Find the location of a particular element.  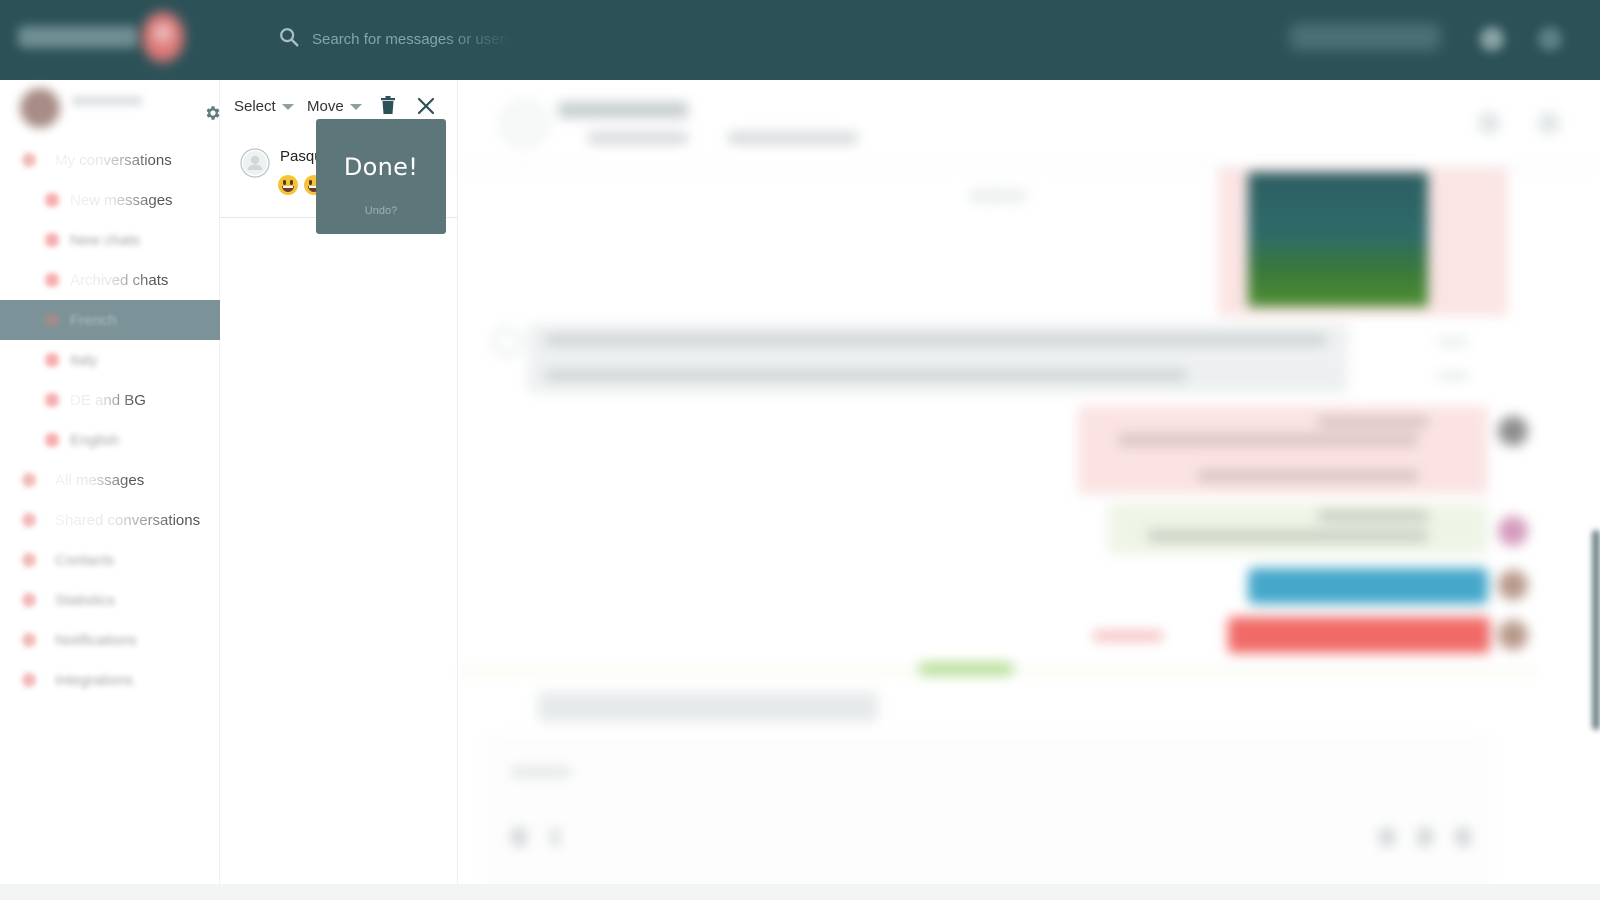

chat-icon is located at coordinates (52, 240).